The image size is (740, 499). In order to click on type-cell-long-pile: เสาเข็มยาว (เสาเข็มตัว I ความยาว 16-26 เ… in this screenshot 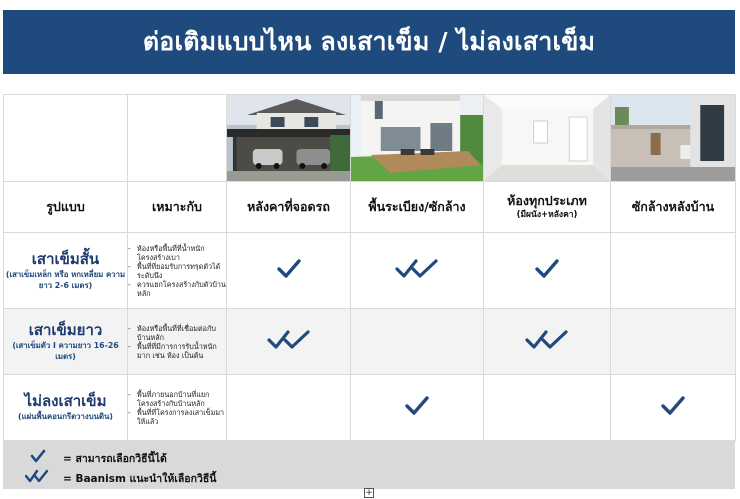, I will do `click(65, 341)`.